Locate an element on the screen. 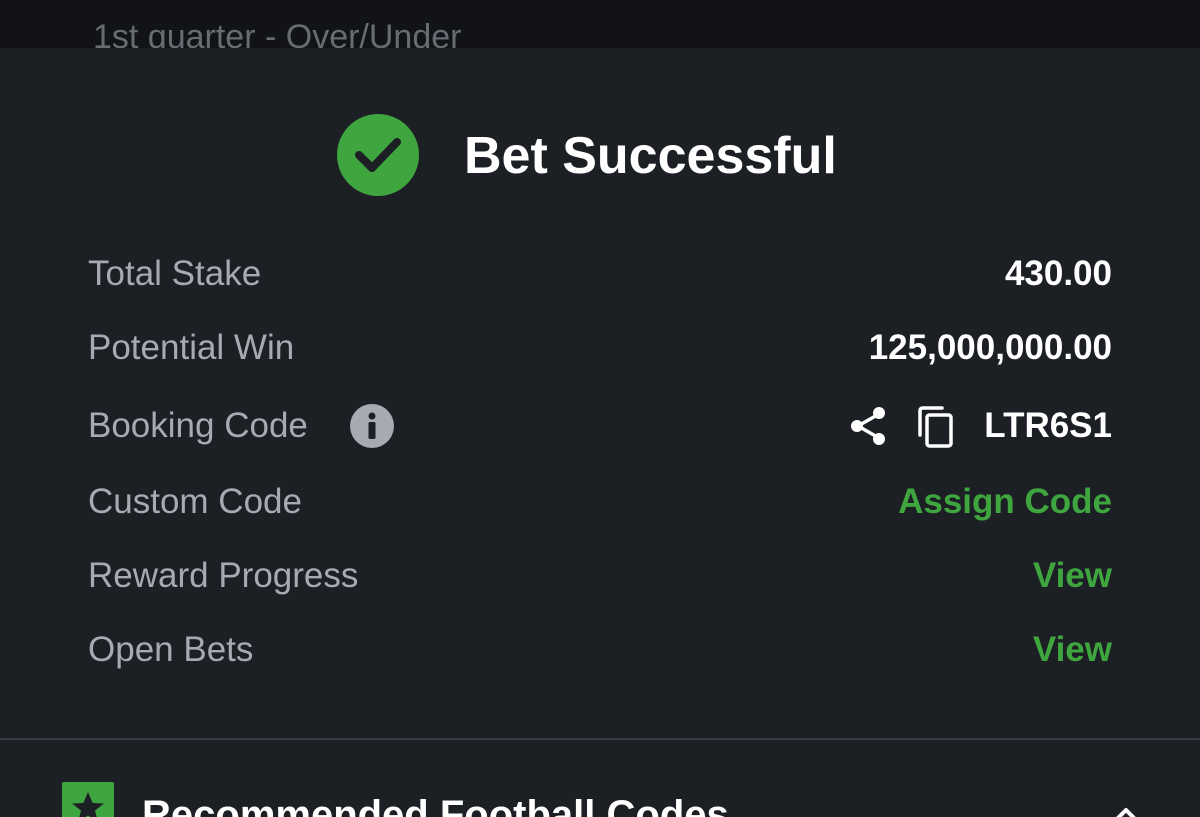 The height and width of the screenshot is (817, 1200). potential-win-label: Potential Win is located at coordinates (191, 347).